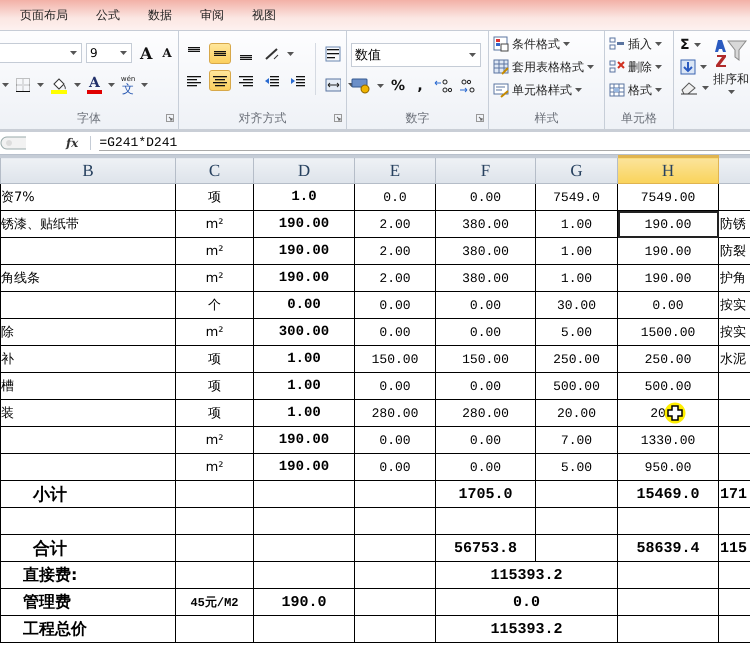 The image size is (750, 649). I want to click on selected-cell: 190.00, so click(668, 224).